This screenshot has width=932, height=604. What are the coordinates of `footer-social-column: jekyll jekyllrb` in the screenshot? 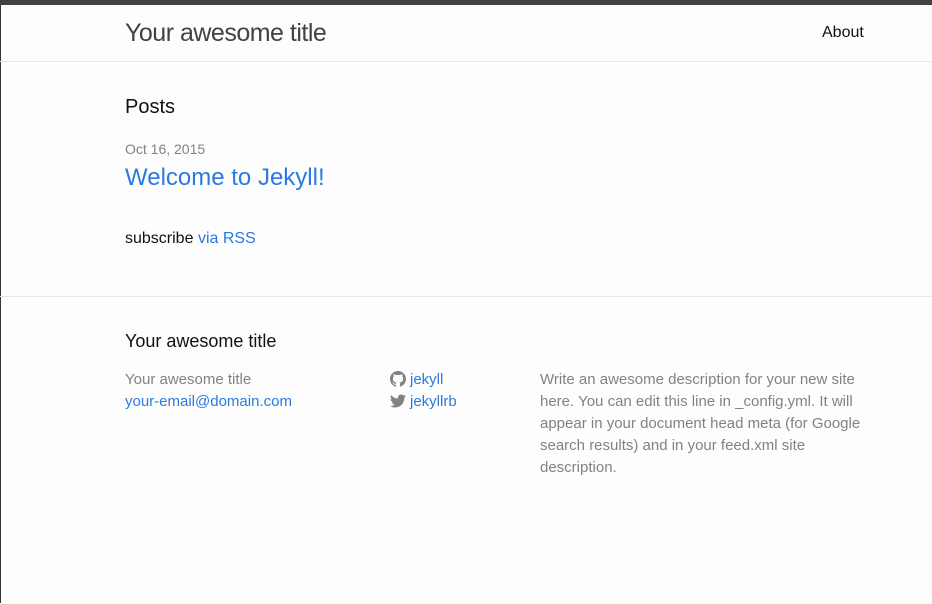 It's located at (423, 391).